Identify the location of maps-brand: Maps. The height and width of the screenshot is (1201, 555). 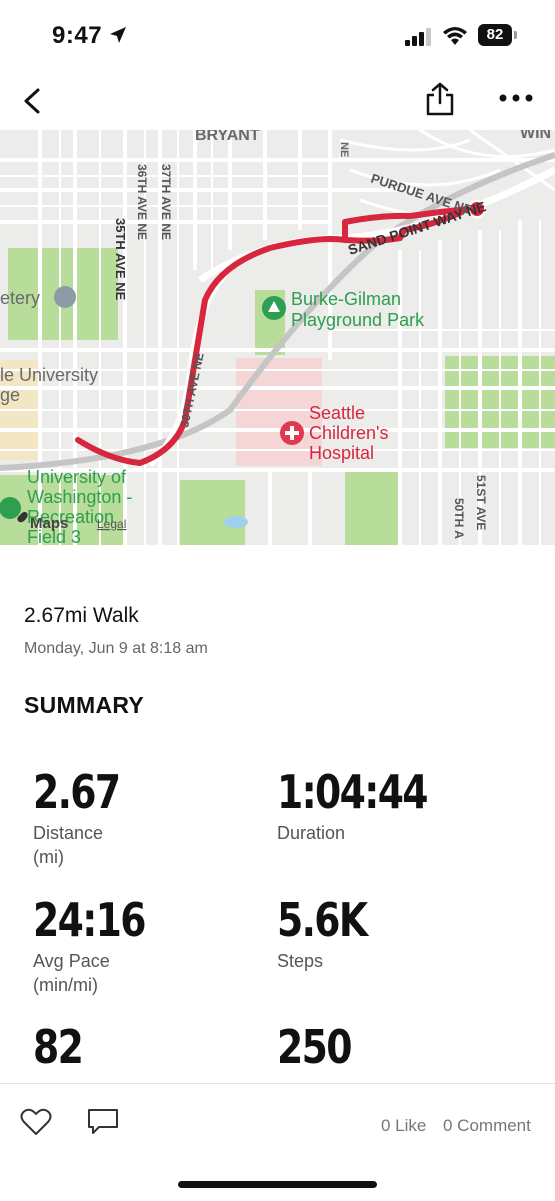
(49, 523).